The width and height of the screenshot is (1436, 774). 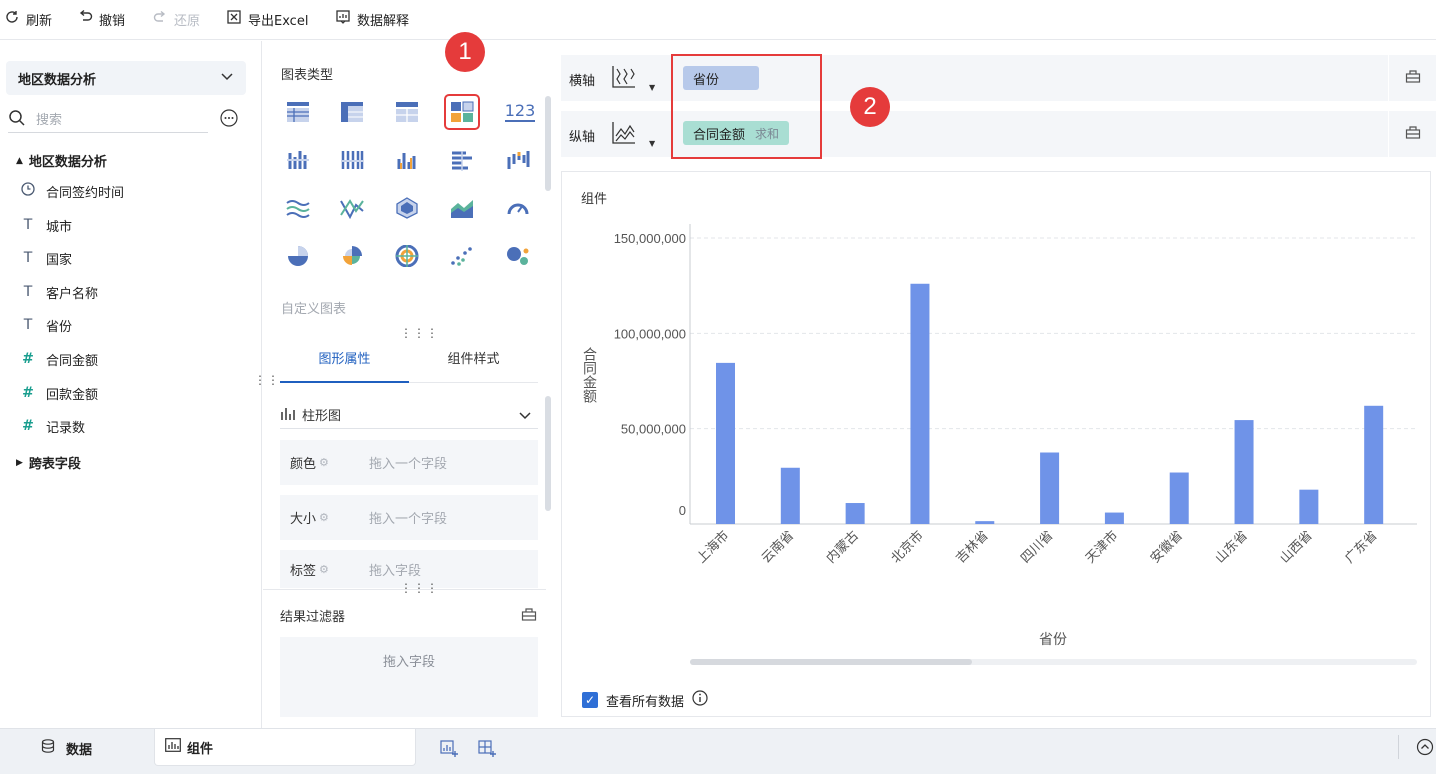 I want to click on rose-chart-icon, so click(x=352, y=256).